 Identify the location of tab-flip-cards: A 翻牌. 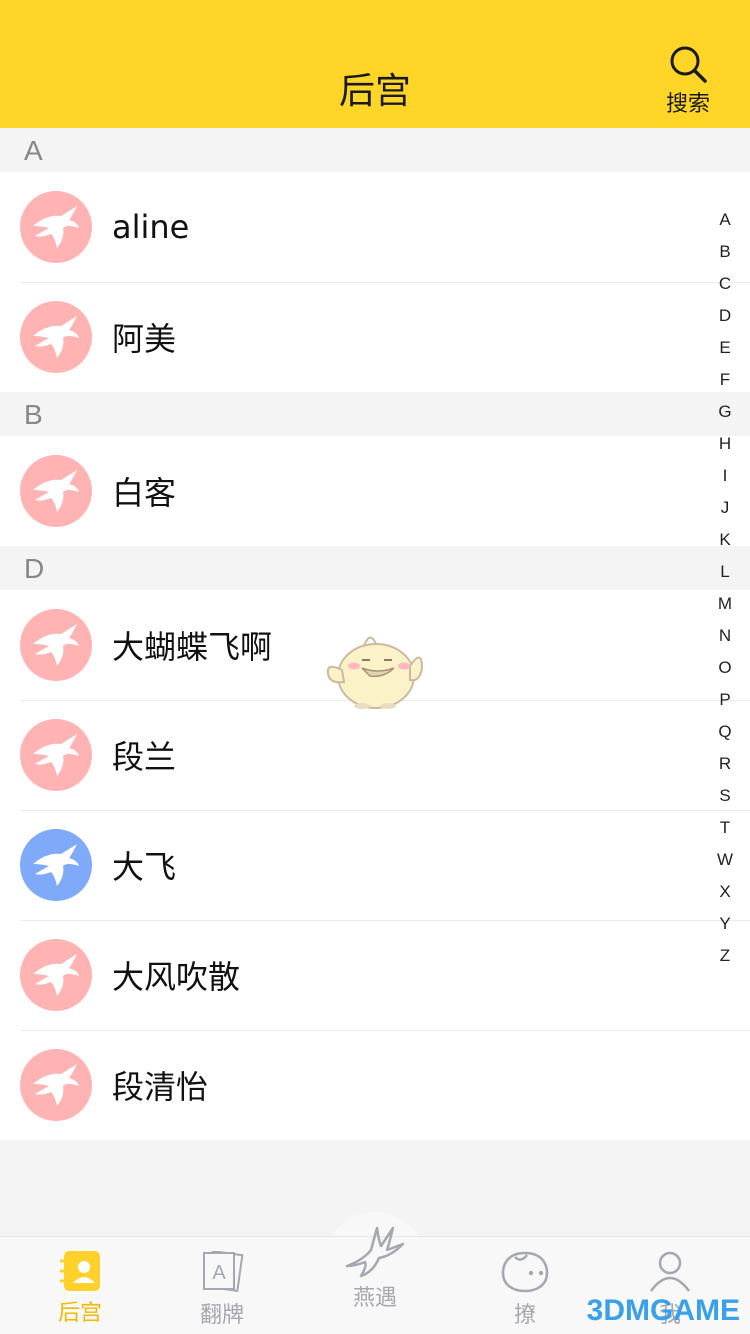
(222, 1285).